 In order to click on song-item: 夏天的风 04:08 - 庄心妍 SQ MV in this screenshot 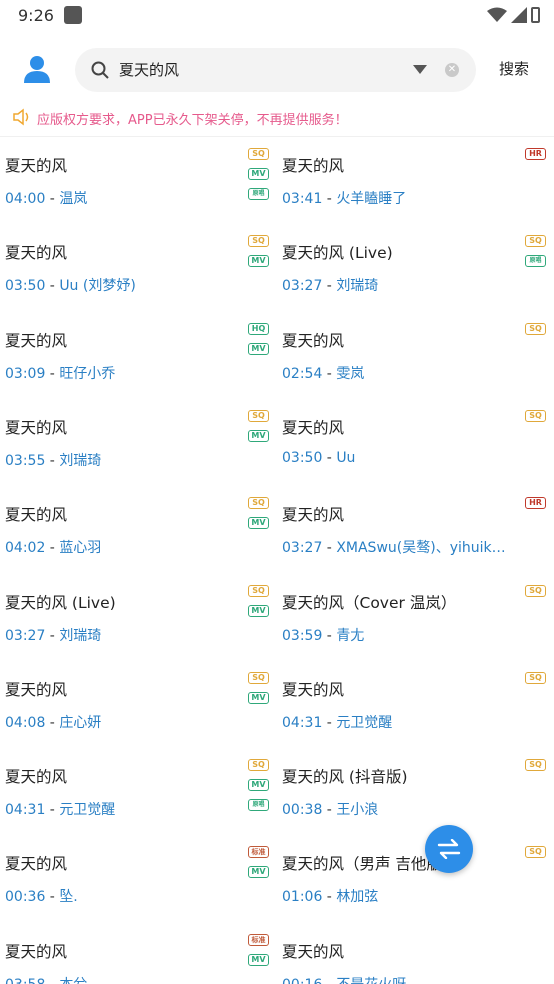, I will do `click(138, 707)`.